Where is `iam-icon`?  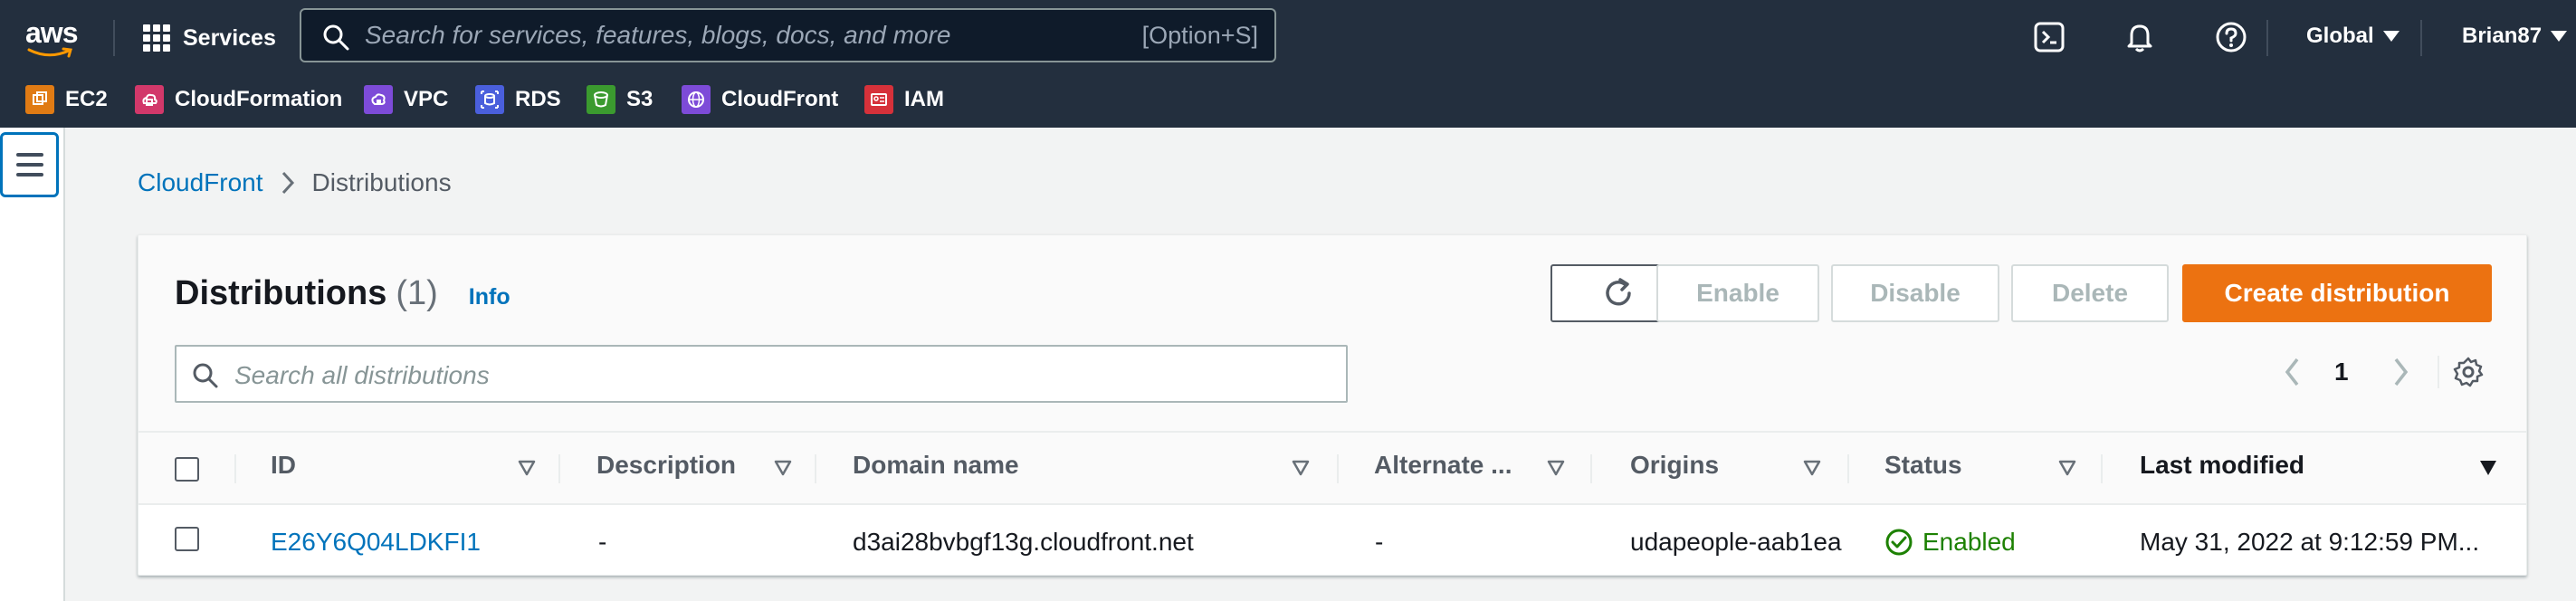
iam-icon is located at coordinates (878, 99).